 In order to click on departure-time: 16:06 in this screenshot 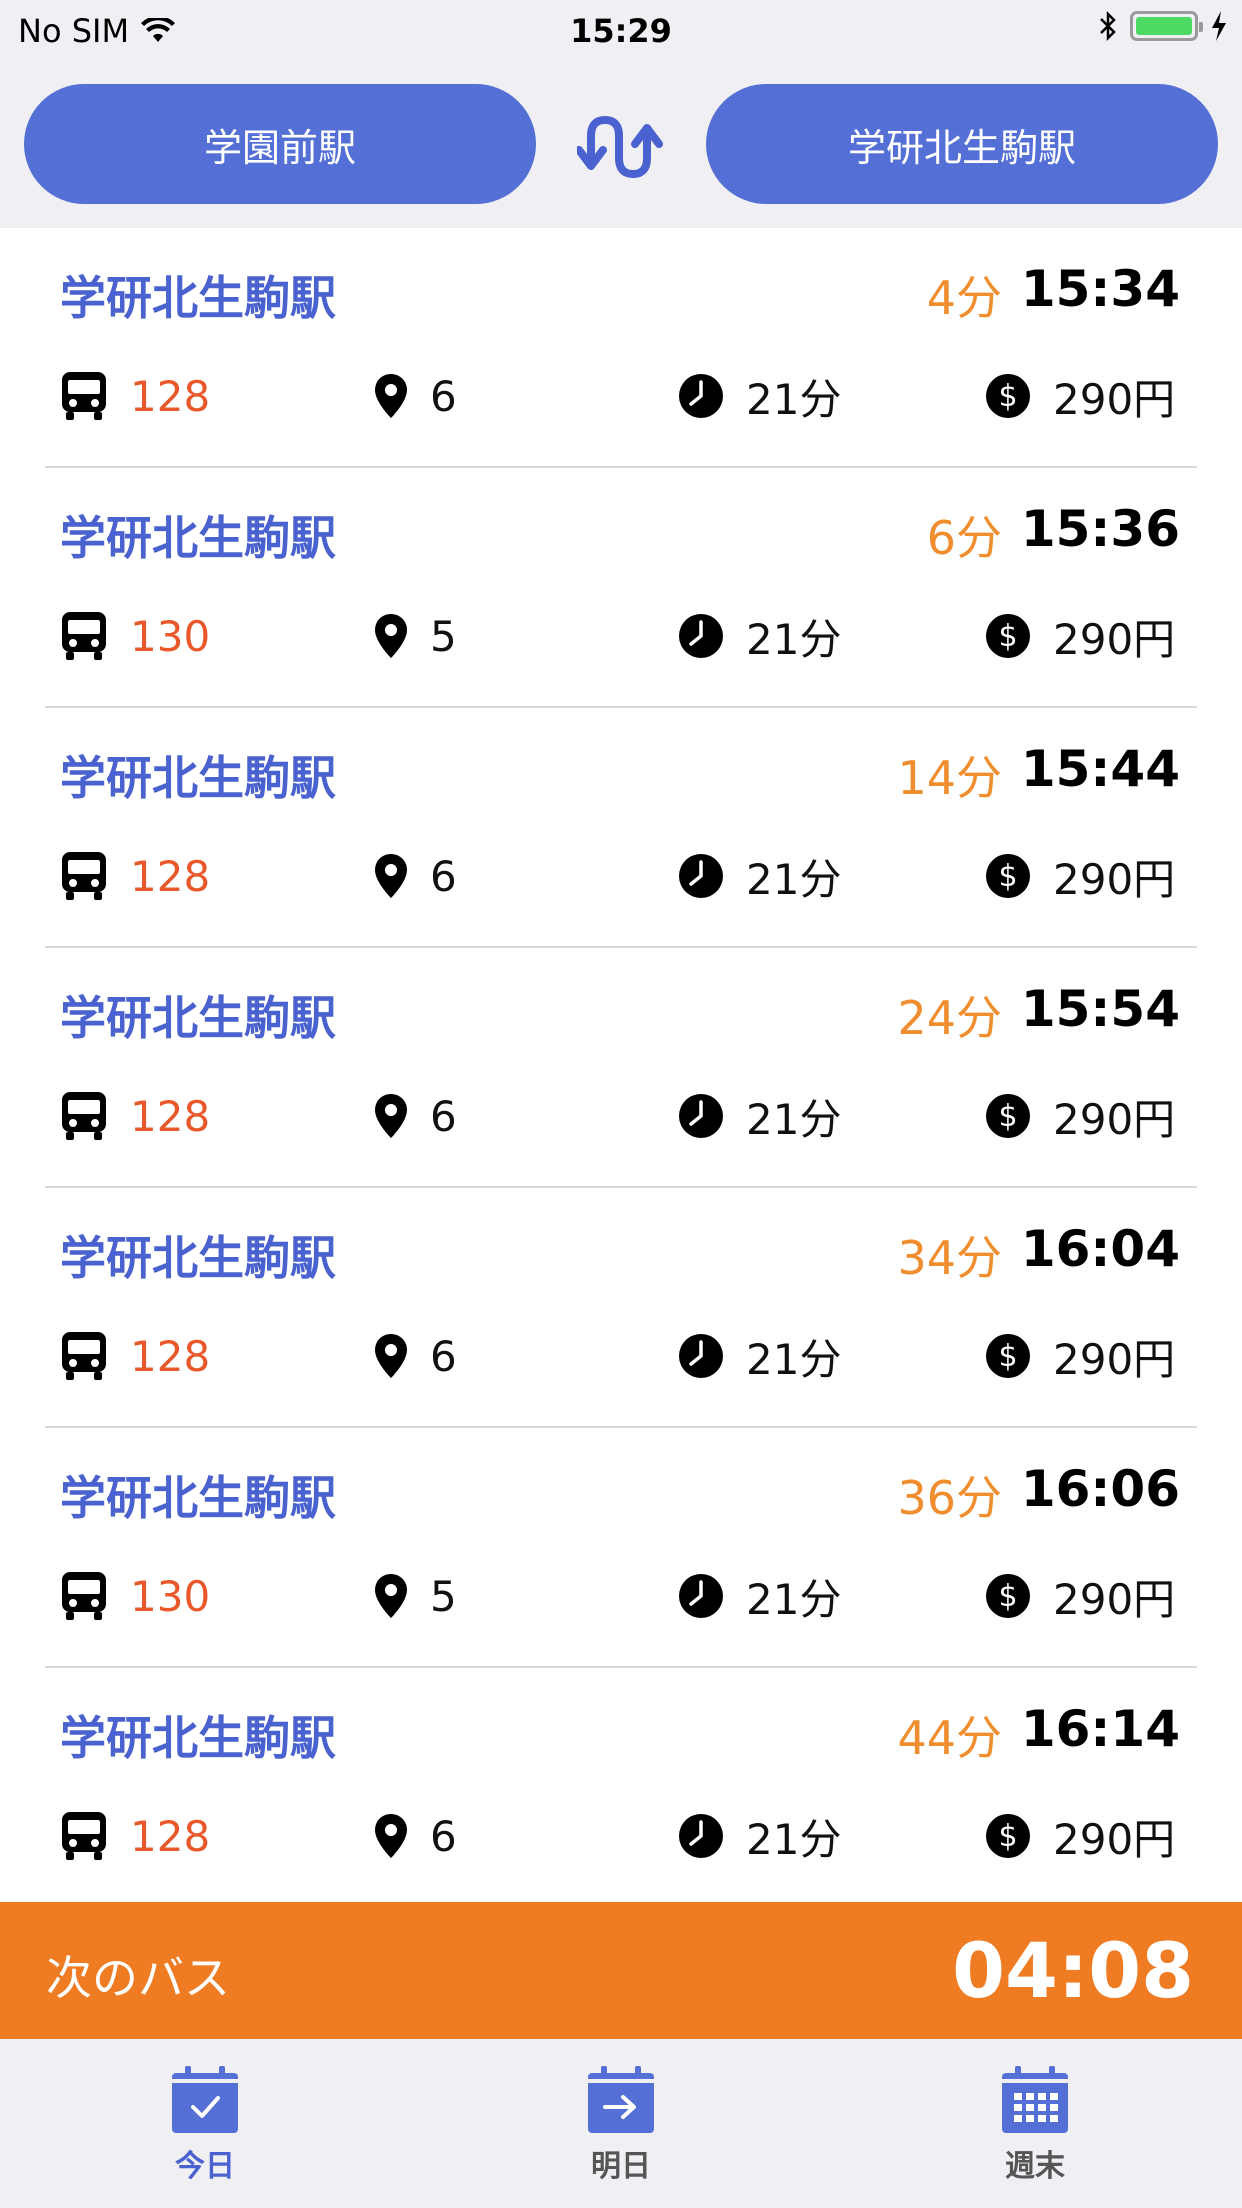, I will do `click(1100, 1489)`.